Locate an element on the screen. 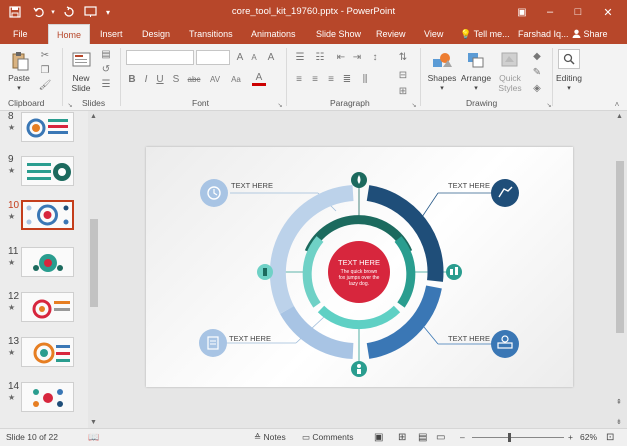  tab-home: Home is located at coordinates (69, 34).